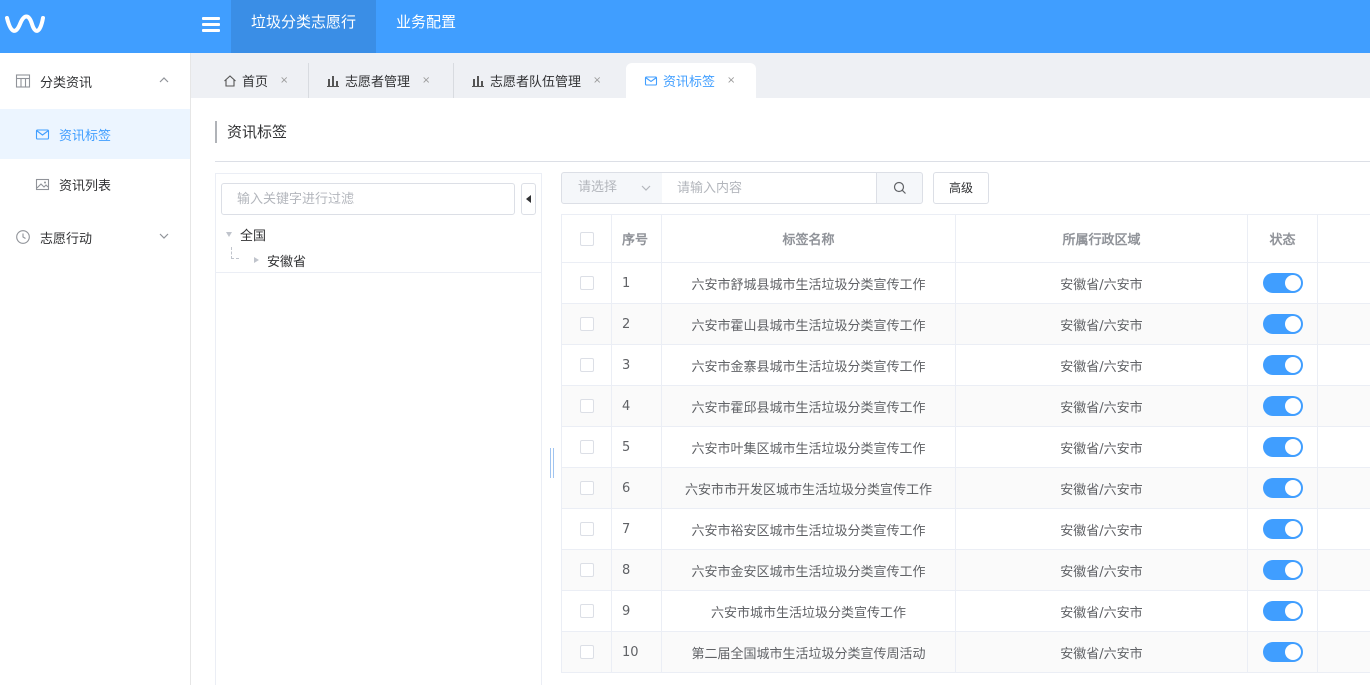 Image resolution: width=1370 pixels, height=685 pixels. What do you see at coordinates (965, 611) in the screenshot?
I see `table-row: 9 六安市城市生活垃圾分类宣传工作 安徽省/六安市` at bounding box center [965, 611].